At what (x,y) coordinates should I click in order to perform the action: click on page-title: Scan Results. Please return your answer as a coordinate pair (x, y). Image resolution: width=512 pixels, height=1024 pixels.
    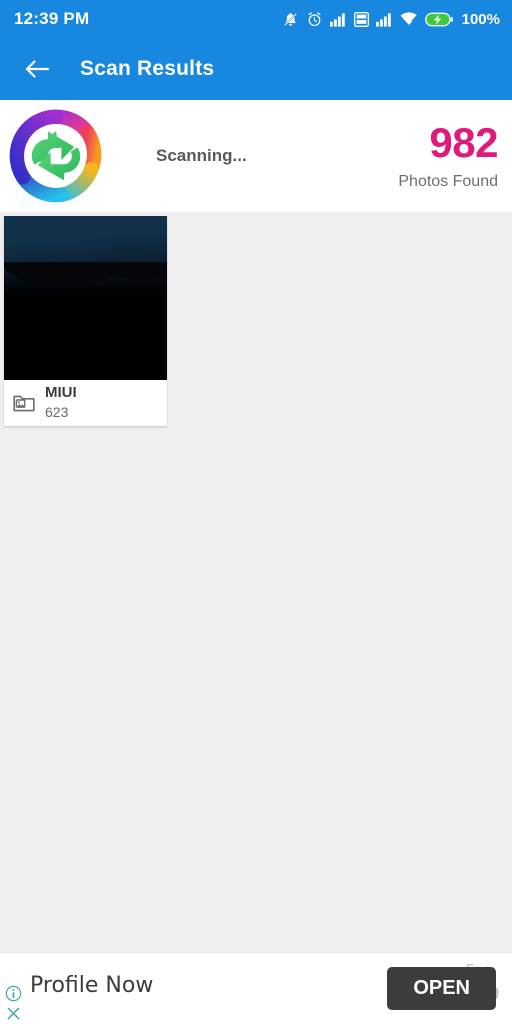
    Looking at the image, I should click on (147, 68).